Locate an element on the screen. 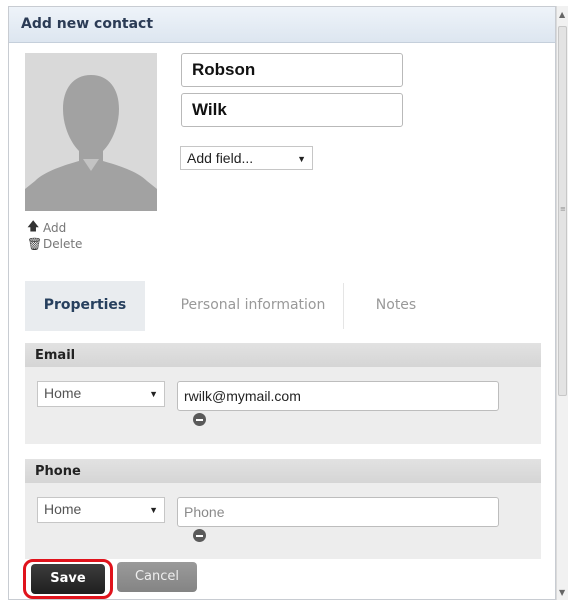 The image size is (568, 606). tab-divider is located at coordinates (343, 306).